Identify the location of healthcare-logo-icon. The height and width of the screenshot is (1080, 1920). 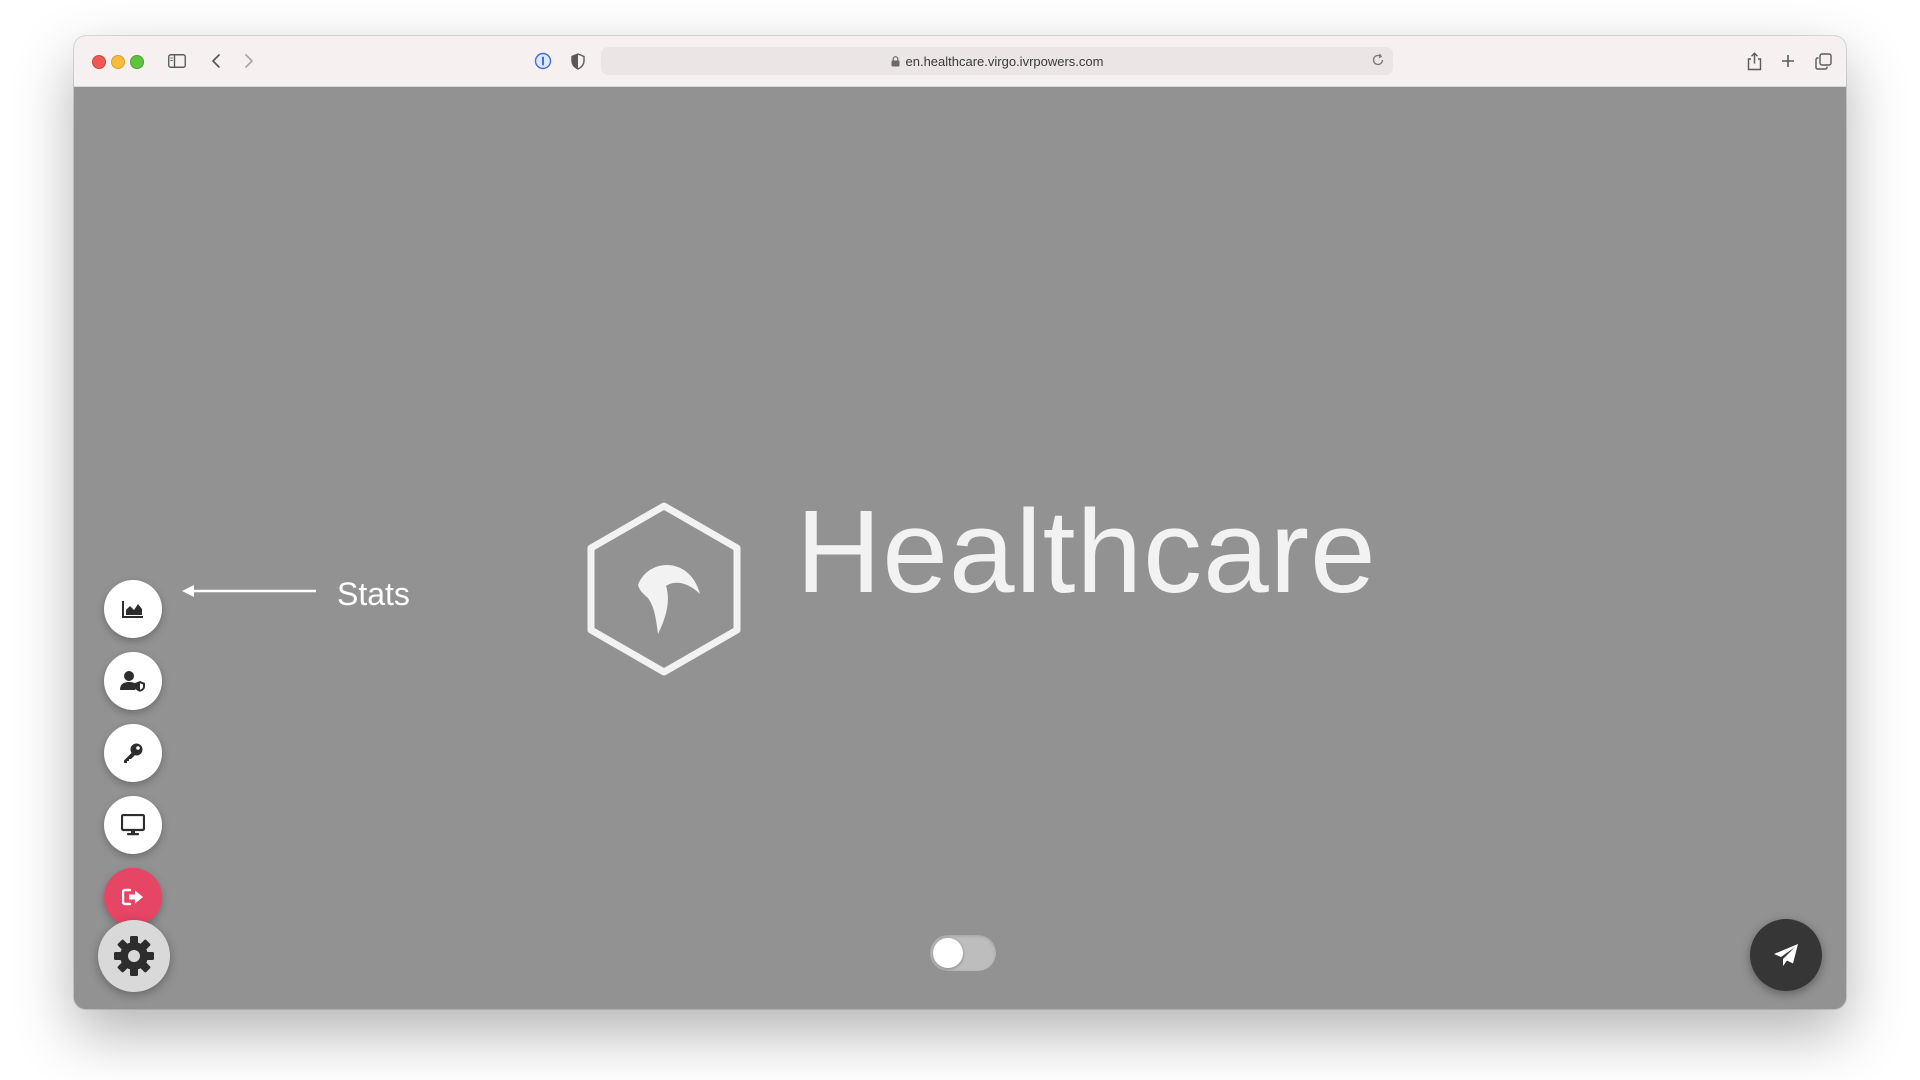
(664, 589).